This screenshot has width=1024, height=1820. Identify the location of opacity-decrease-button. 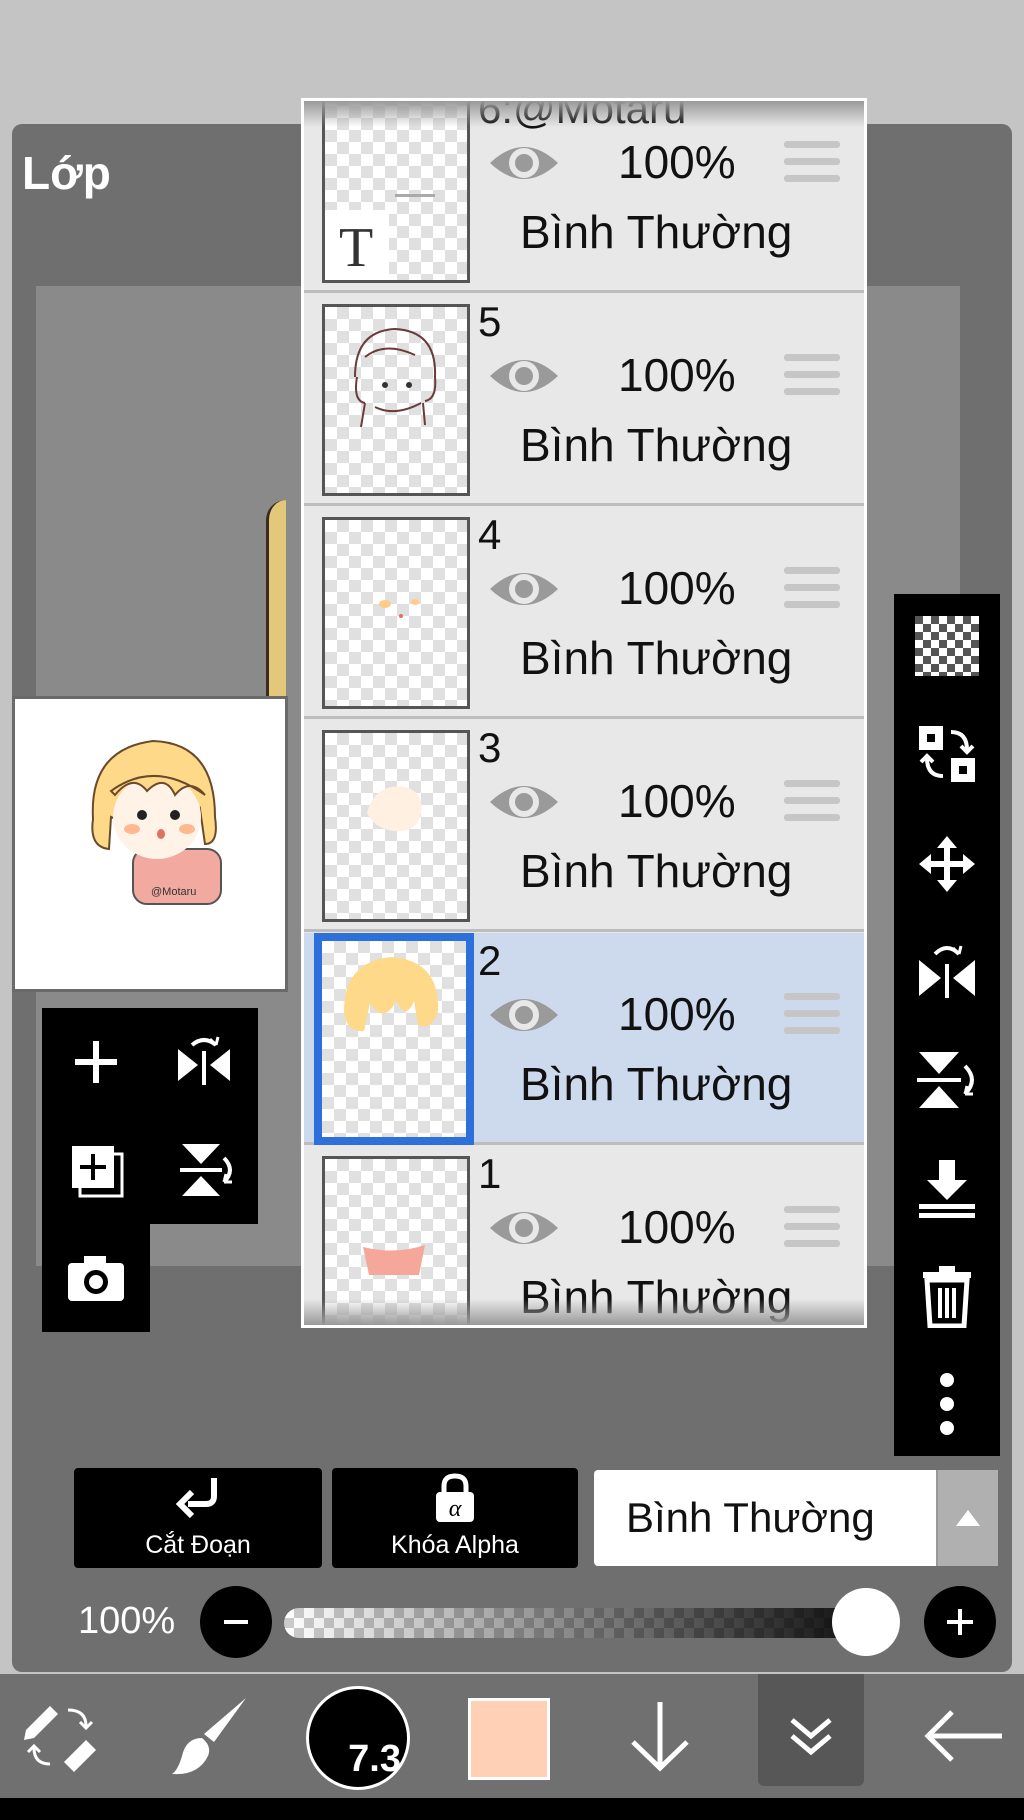
(236, 1622).